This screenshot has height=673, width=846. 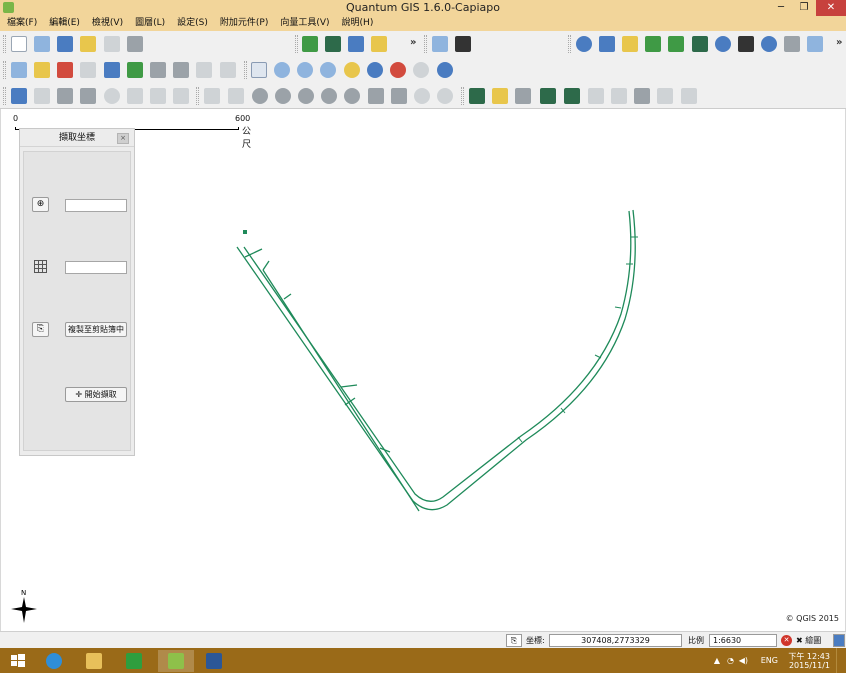 I want to click on cut-features-icon, so click(x=135, y=96).